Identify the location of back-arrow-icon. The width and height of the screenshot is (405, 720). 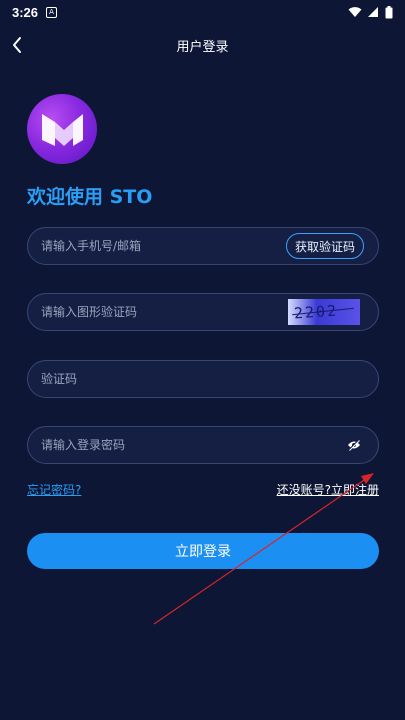
(17, 45).